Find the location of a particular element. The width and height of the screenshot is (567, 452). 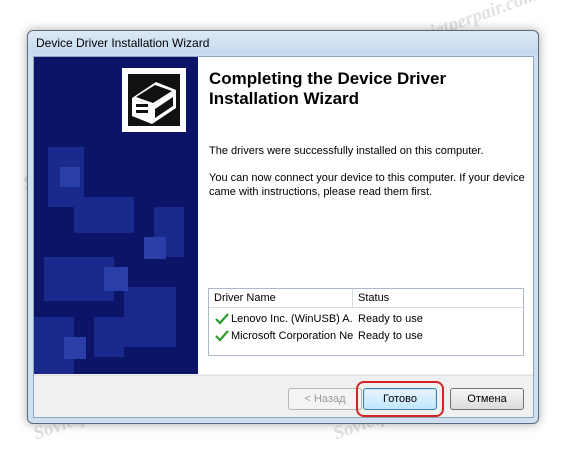

list-item: Microsoft Corporation Ne... Ready to use is located at coordinates (366, 336).